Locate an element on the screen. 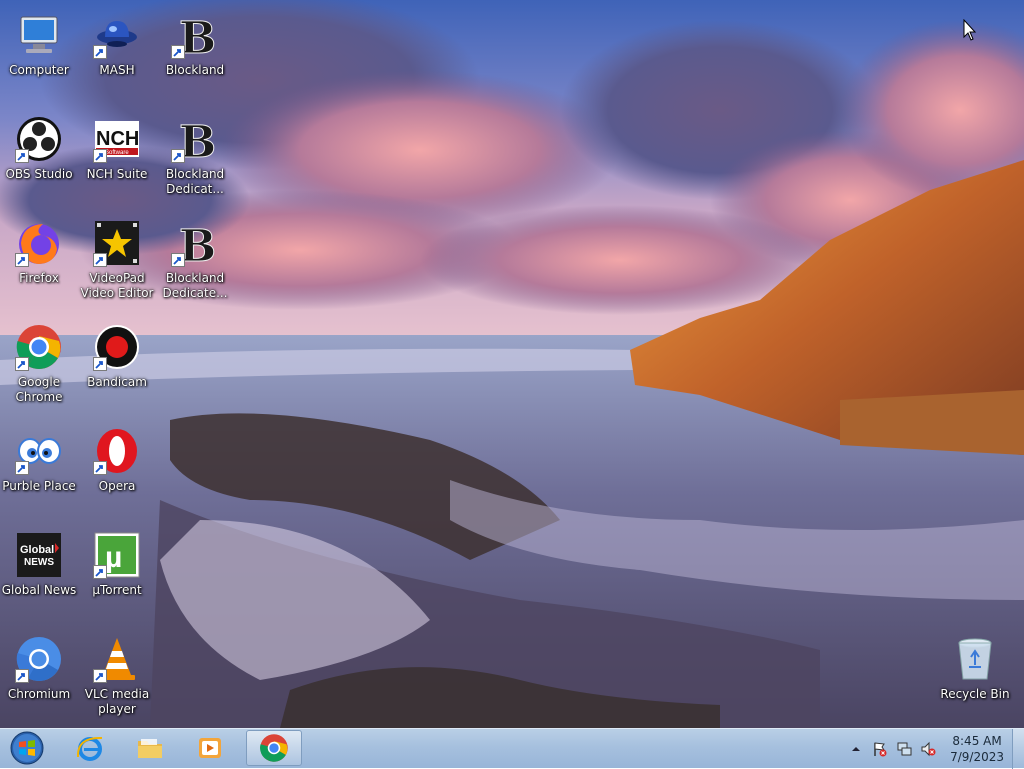 The image size is (1024, 769). desktop-icon-google-chrome: Google Chrome is located at coordinates (39, 365).